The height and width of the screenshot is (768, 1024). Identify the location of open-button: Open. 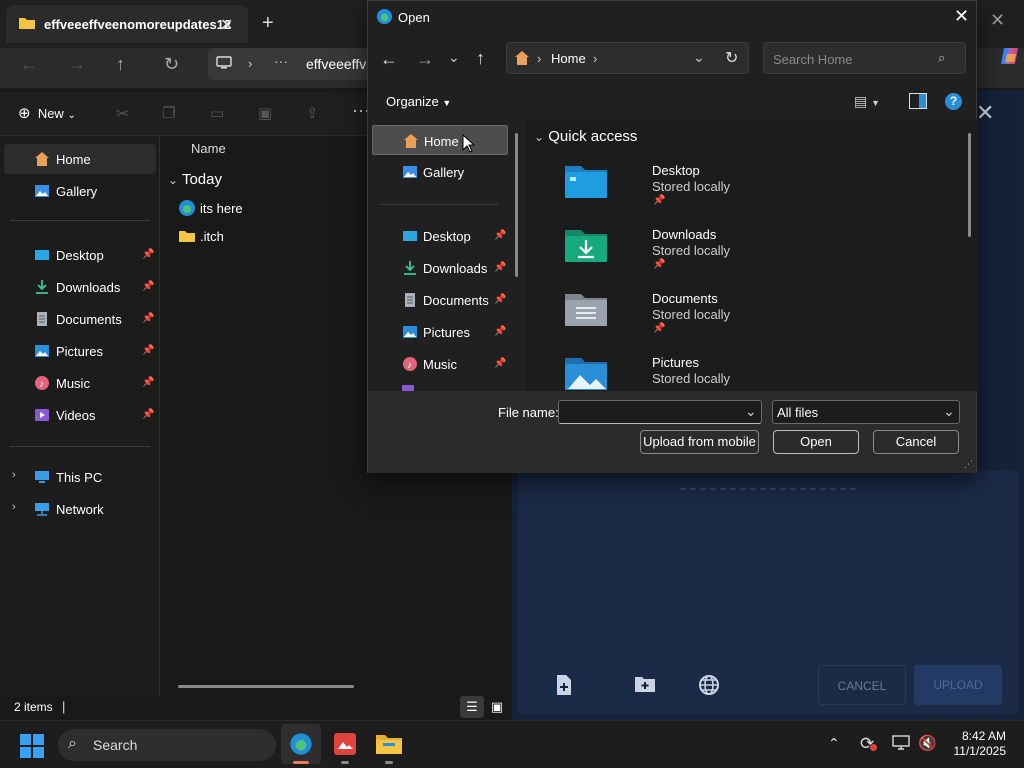
(816, 442).